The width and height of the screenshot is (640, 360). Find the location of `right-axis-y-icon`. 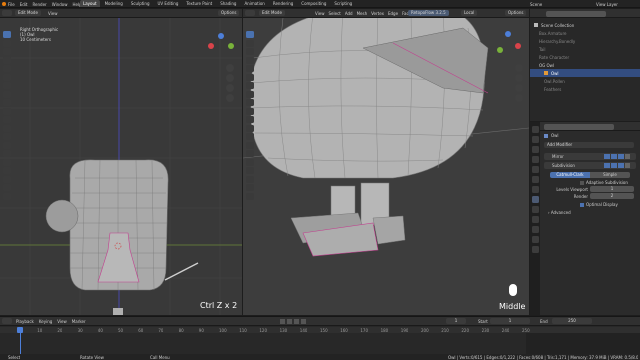

right-axis-y-icon is located at coordinates (500, 50).